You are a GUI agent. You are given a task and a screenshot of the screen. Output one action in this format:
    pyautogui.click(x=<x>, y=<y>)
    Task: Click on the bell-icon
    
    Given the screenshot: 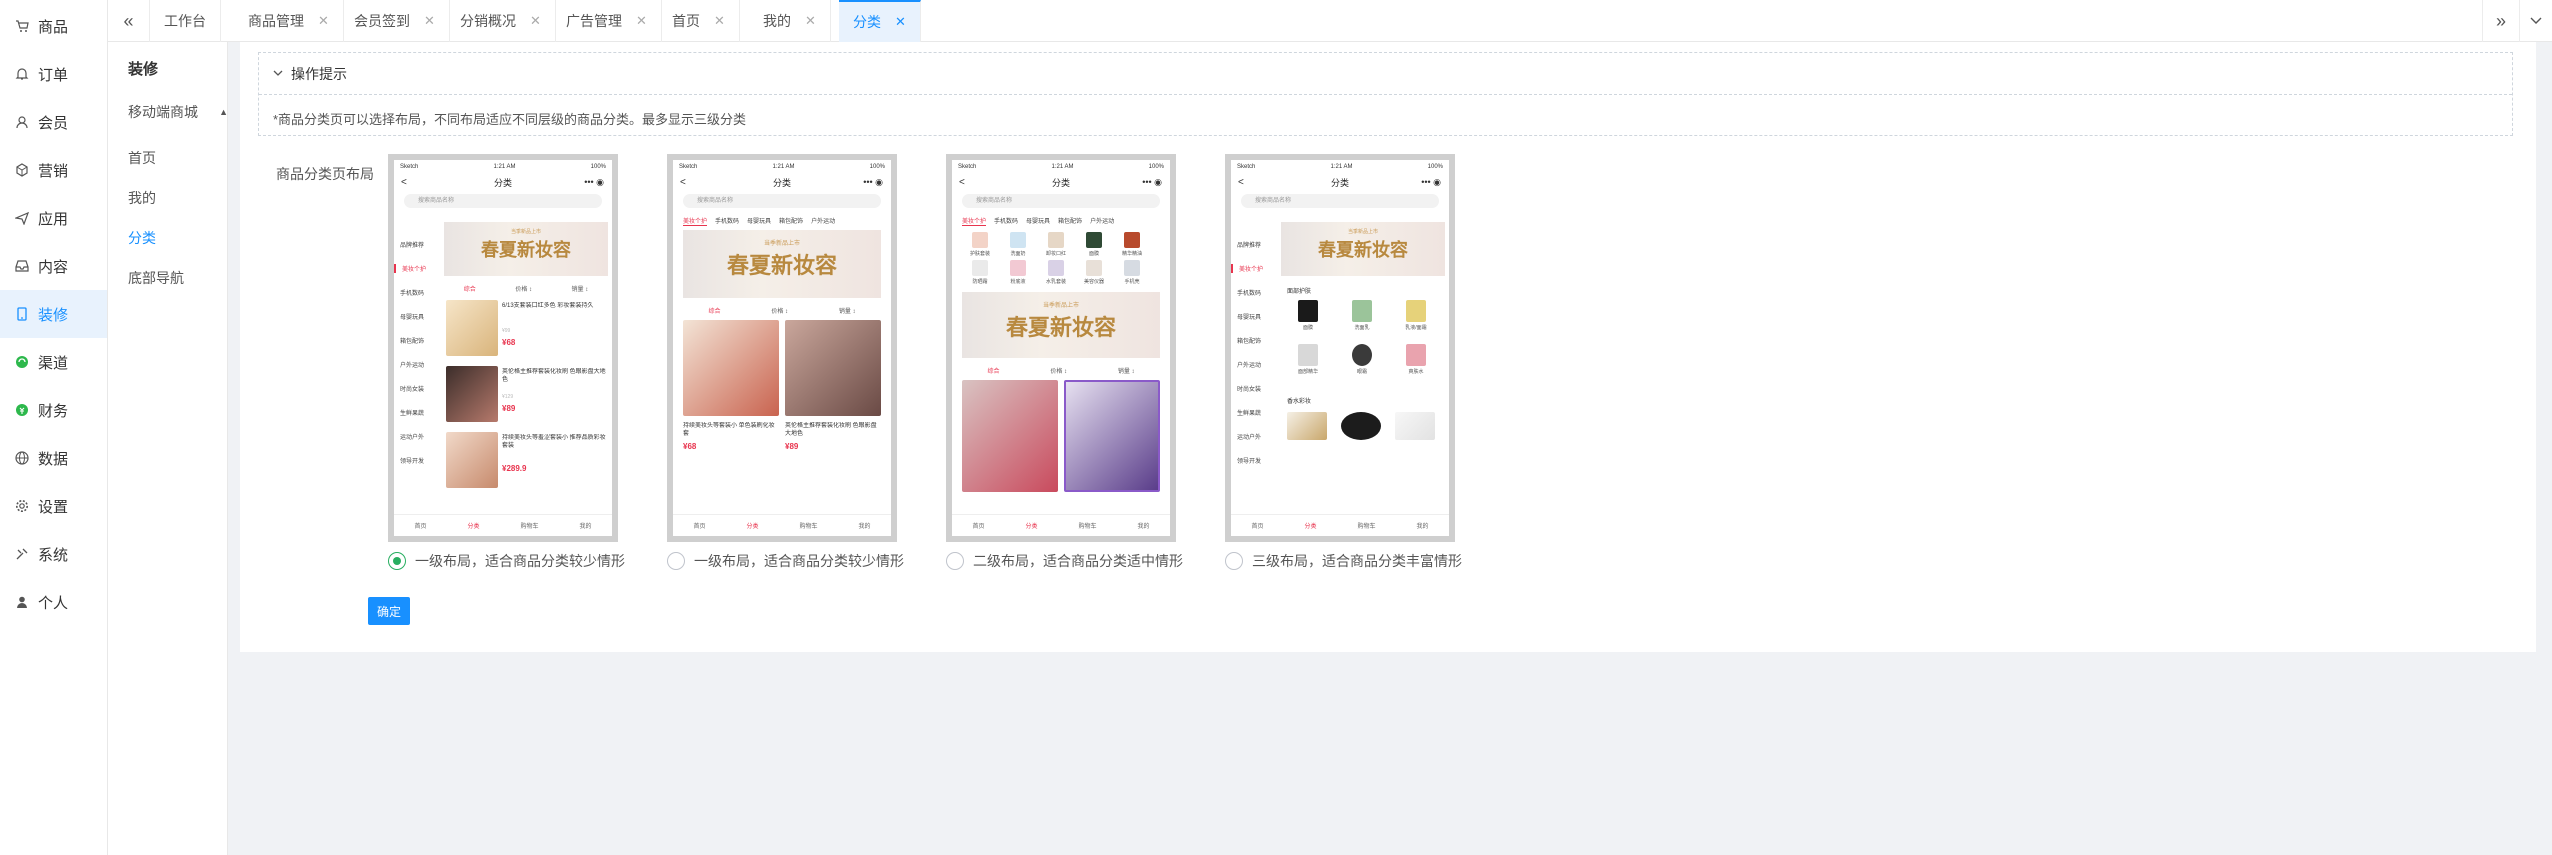 What is the action you would take?
    pyautogui.click(x=22, y=74)
    